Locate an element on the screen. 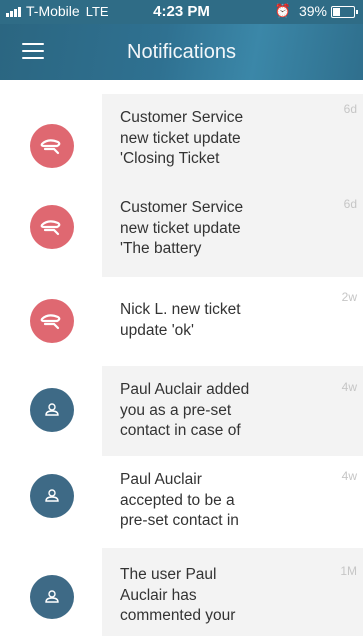  notification-line: update 'ok' is located at coordinates (157, 330).